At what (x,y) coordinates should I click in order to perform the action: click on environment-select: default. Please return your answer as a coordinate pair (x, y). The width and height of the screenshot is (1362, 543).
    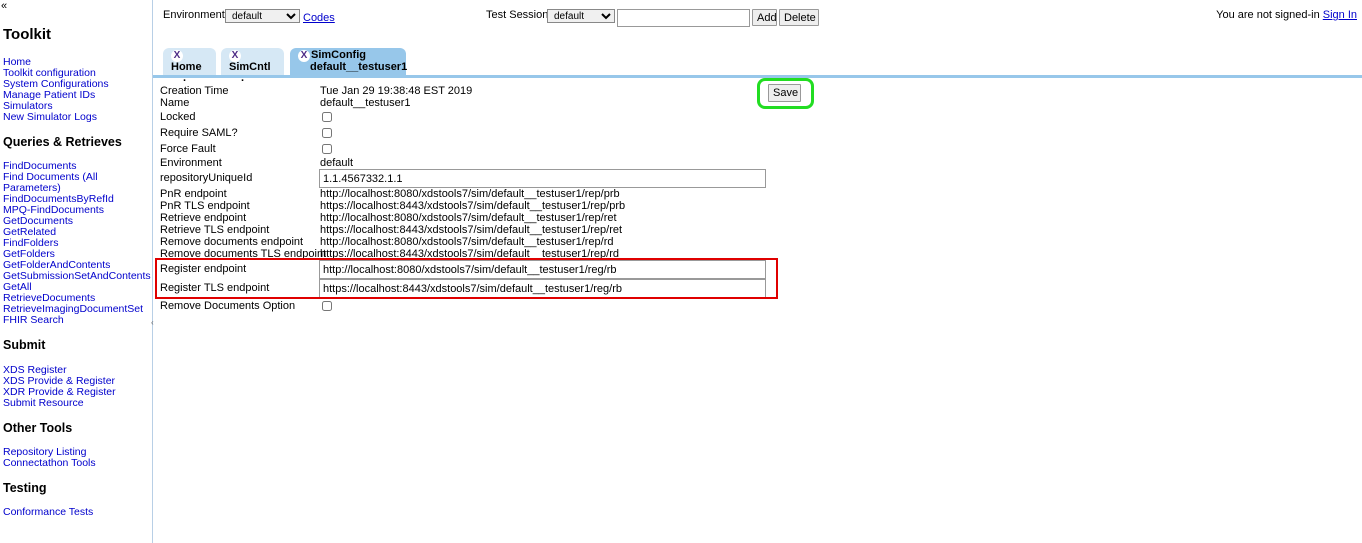
    Looking at the image, I should click on (262, 16).